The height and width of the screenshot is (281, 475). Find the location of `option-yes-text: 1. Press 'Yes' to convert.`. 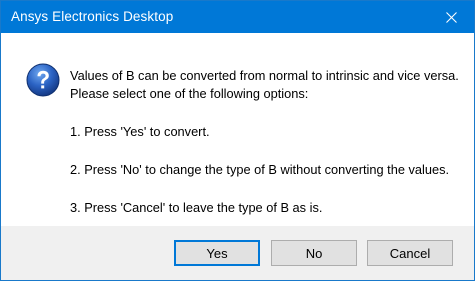

option-yes-text: 1. Press 'Yes' to convert. is located at coordinates (140, 131).